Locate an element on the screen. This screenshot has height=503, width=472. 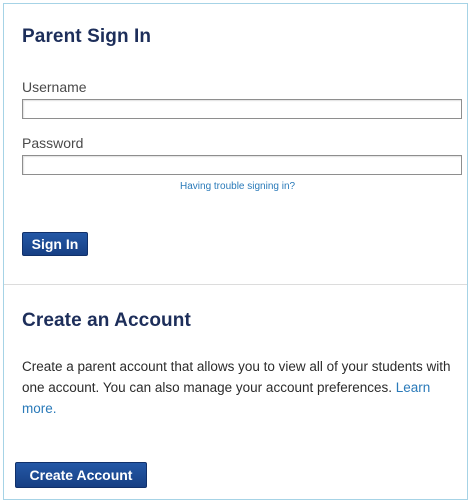
password-label: Password is located at coordinates (53, 143).